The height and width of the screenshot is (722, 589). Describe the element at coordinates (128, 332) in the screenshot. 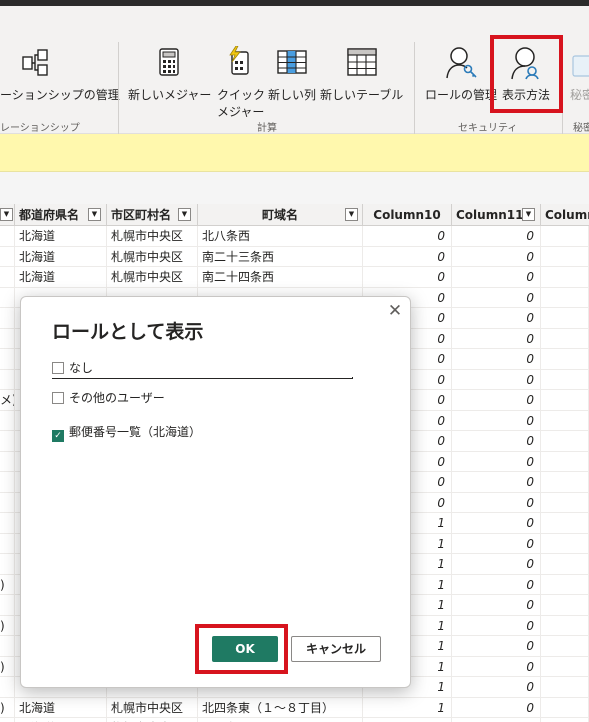

I see `dialog-title: ロールとして表示` at that location.